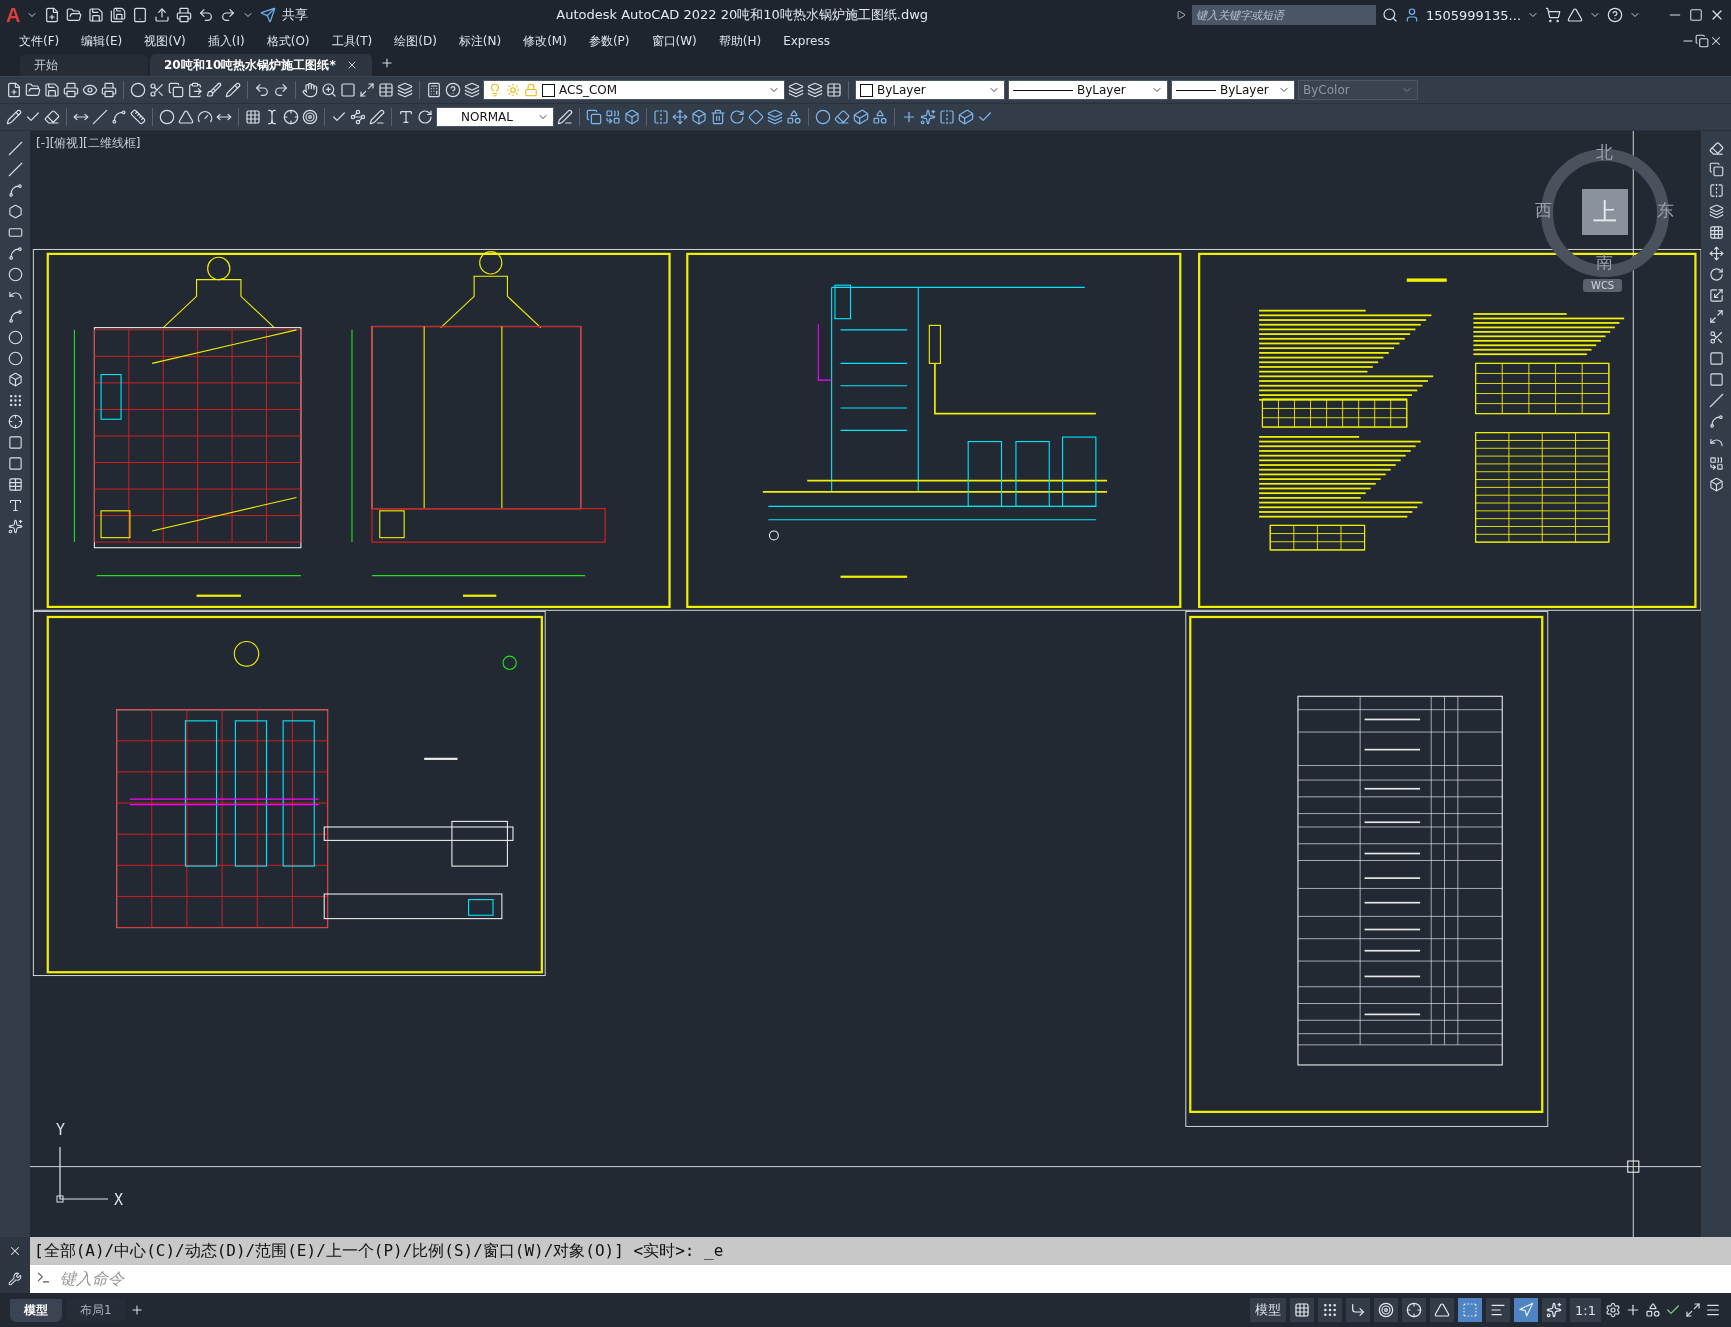  What do you see at coordinates (15, 232) in the screenshot?
I see `rectangle-icon` at bounding box center [15, 232].